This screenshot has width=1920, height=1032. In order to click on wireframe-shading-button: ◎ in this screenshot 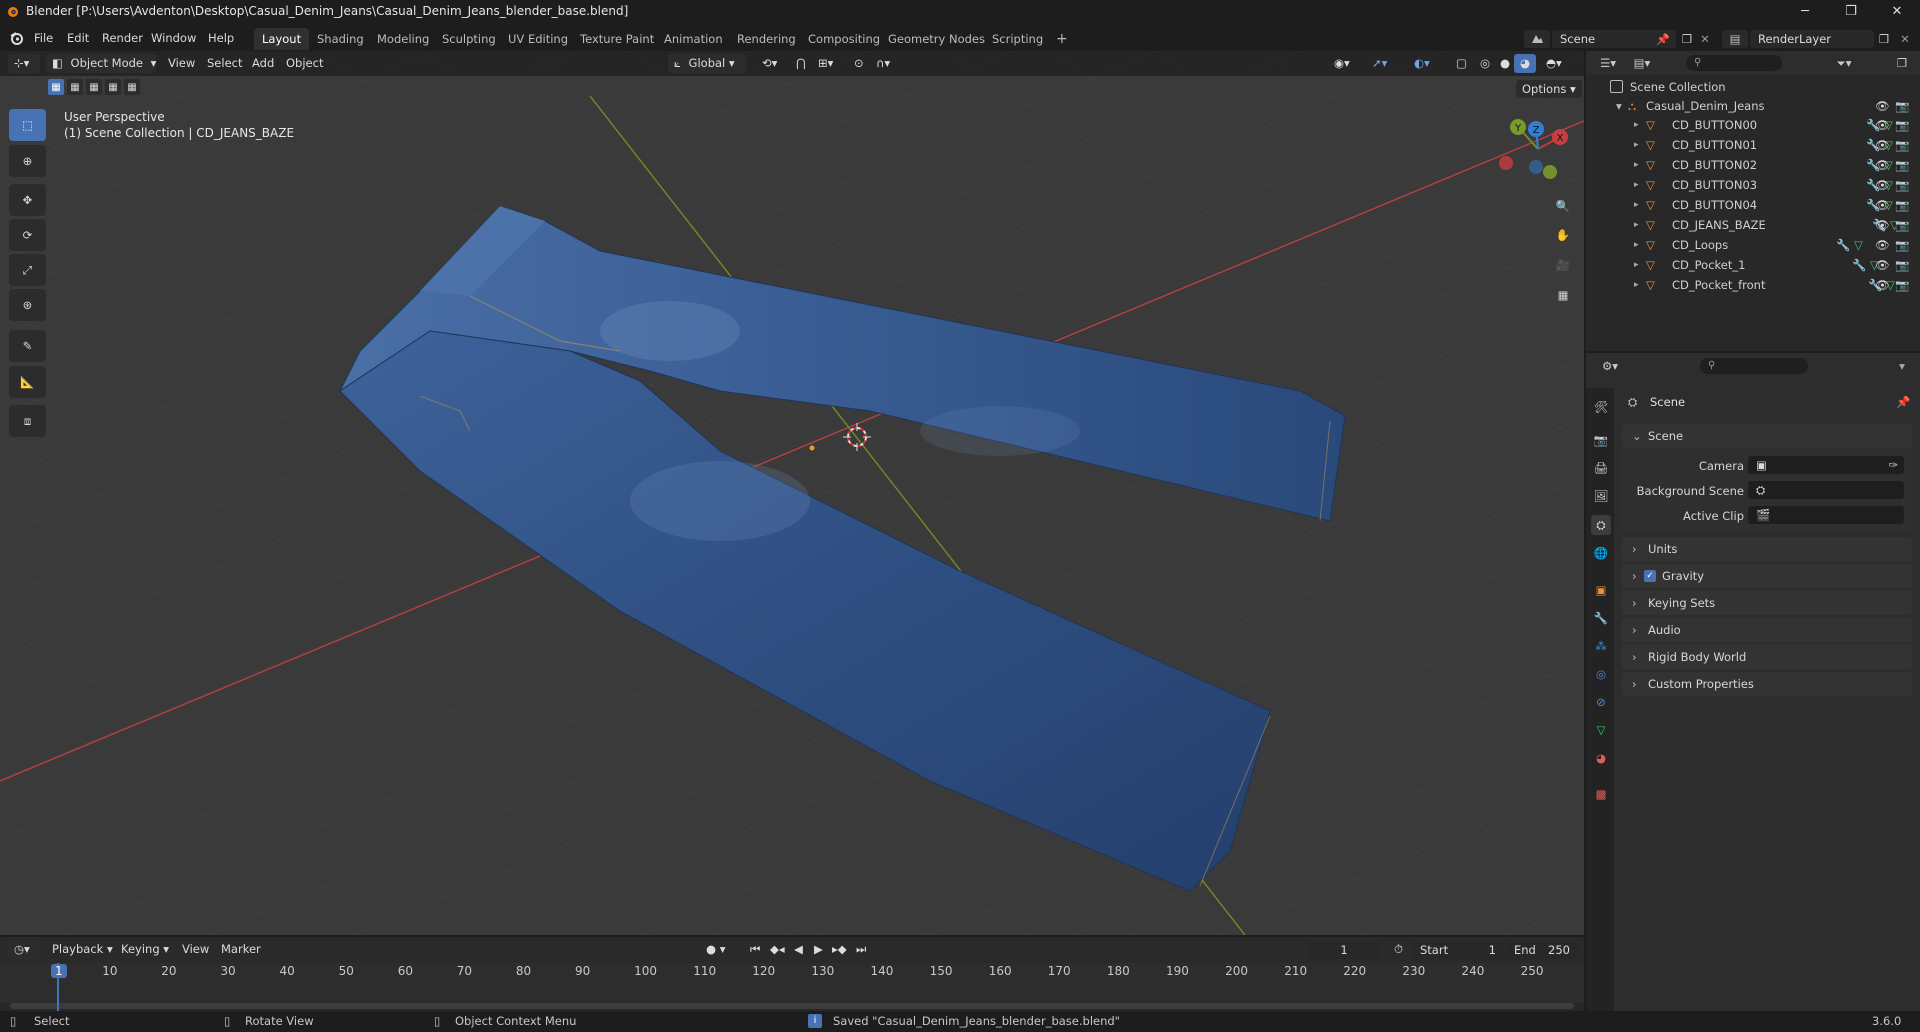, I will do `click(1485, 63)`.